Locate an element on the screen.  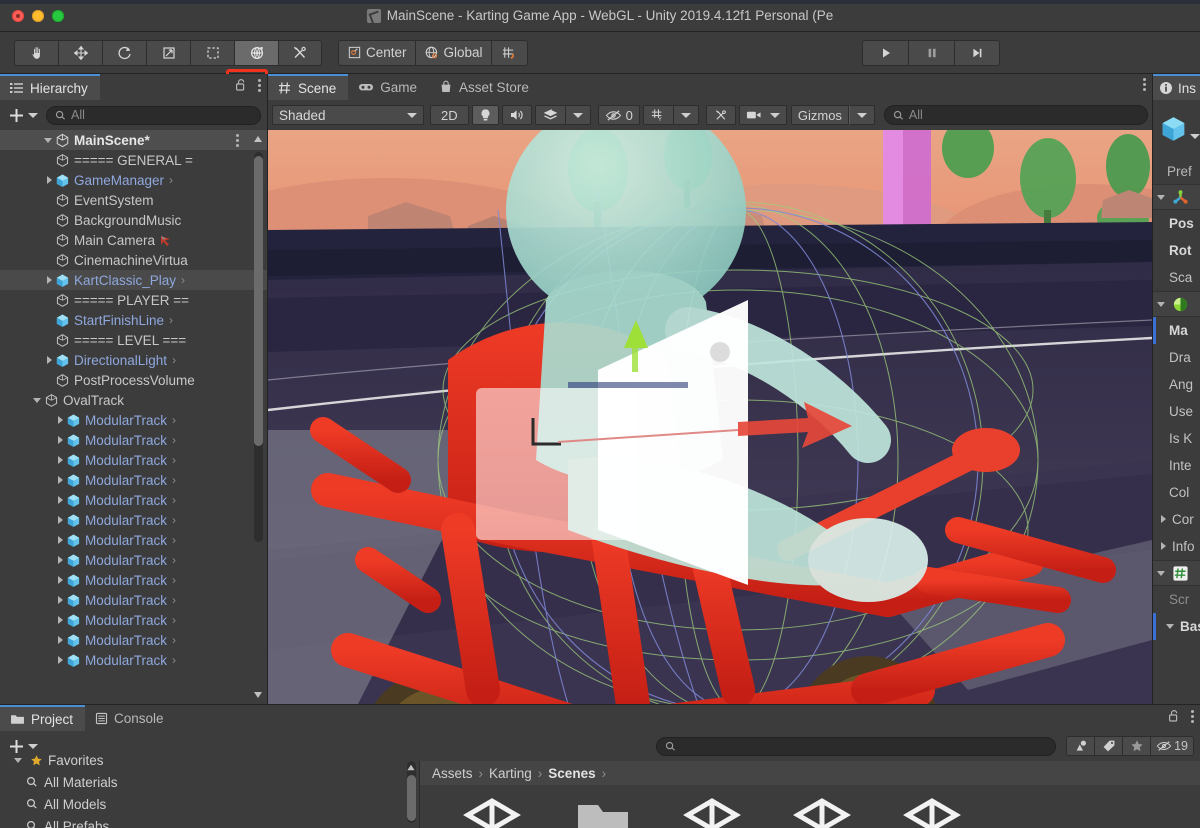
pause-button is located at coordinates (931, 53).